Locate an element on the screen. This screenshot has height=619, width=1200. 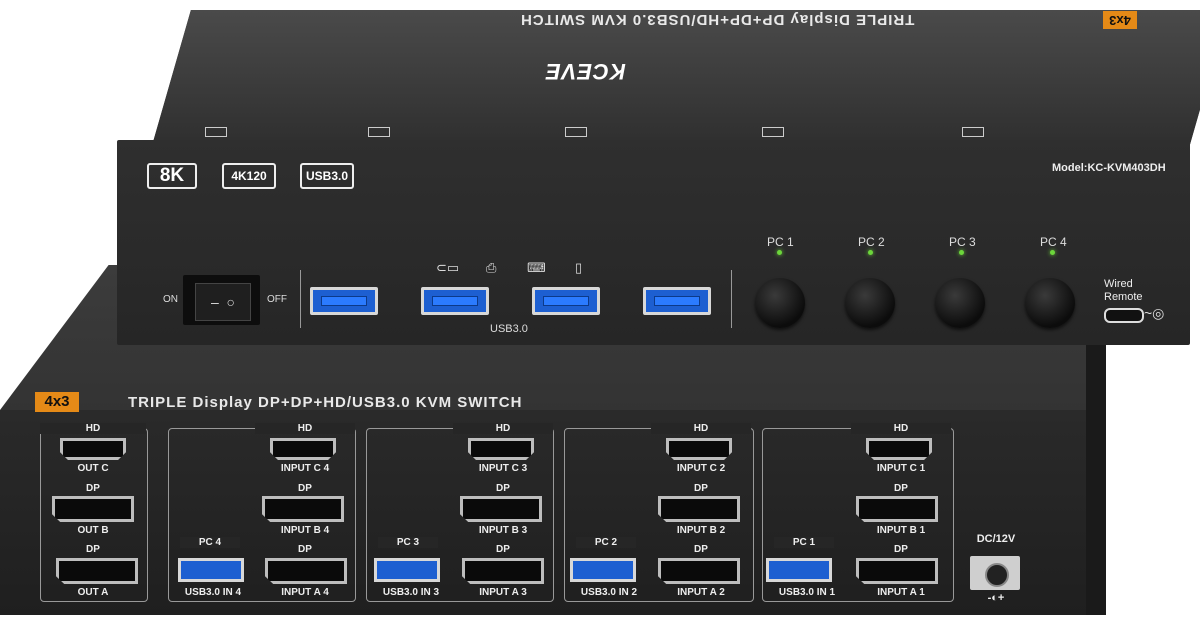
pc1-button is located at coordinates (780, 303).